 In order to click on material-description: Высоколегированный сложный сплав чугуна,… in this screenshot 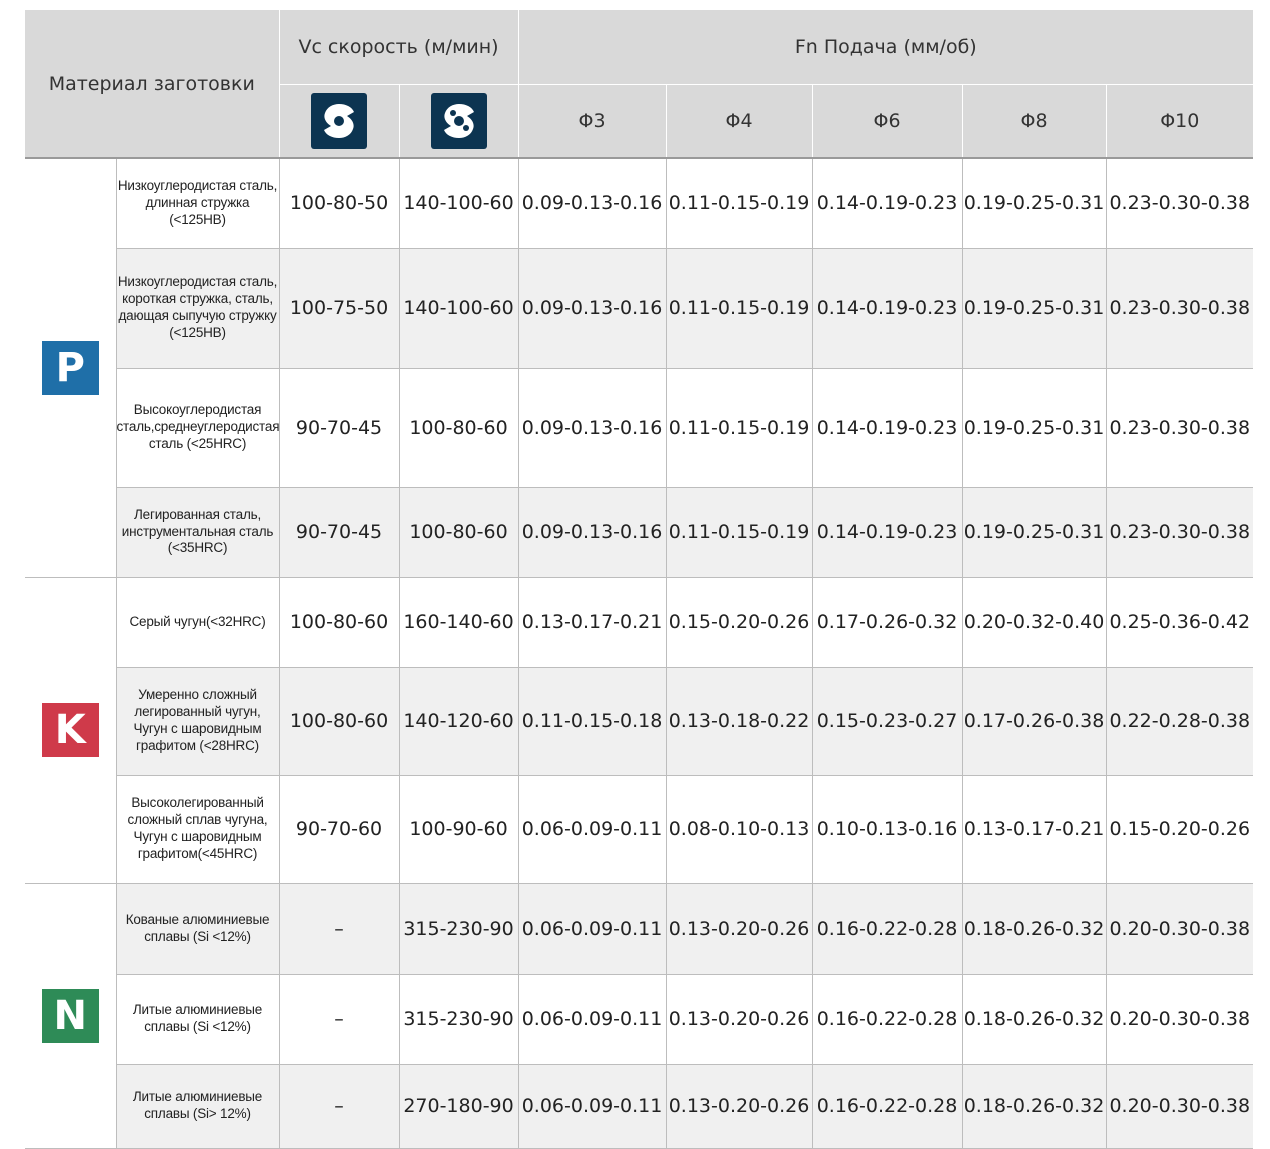, I will do `click(197, 829)`.